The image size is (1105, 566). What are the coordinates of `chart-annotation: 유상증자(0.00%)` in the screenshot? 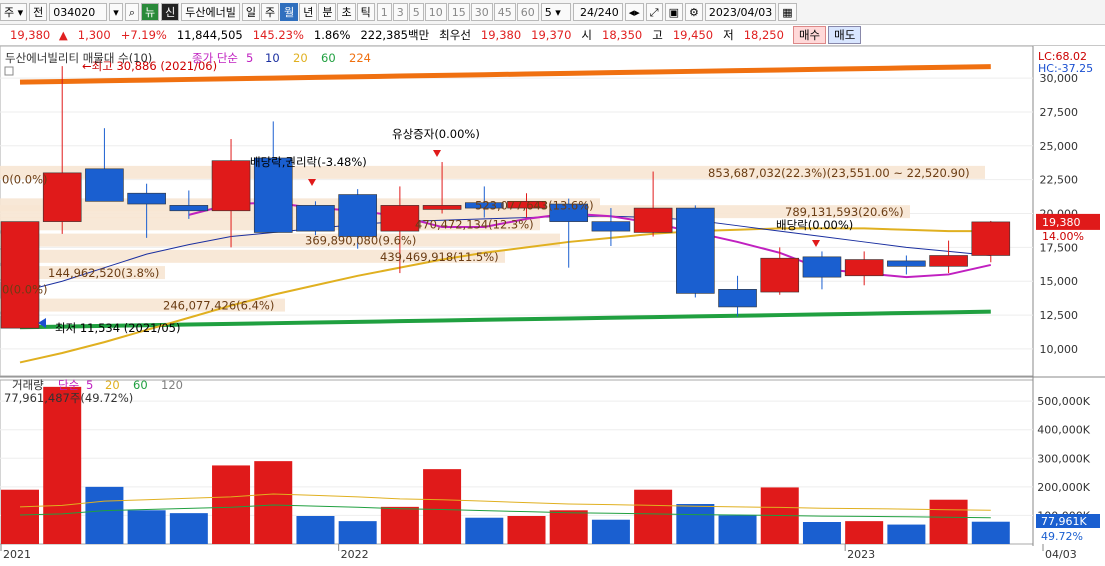 It's located at (436, 134).